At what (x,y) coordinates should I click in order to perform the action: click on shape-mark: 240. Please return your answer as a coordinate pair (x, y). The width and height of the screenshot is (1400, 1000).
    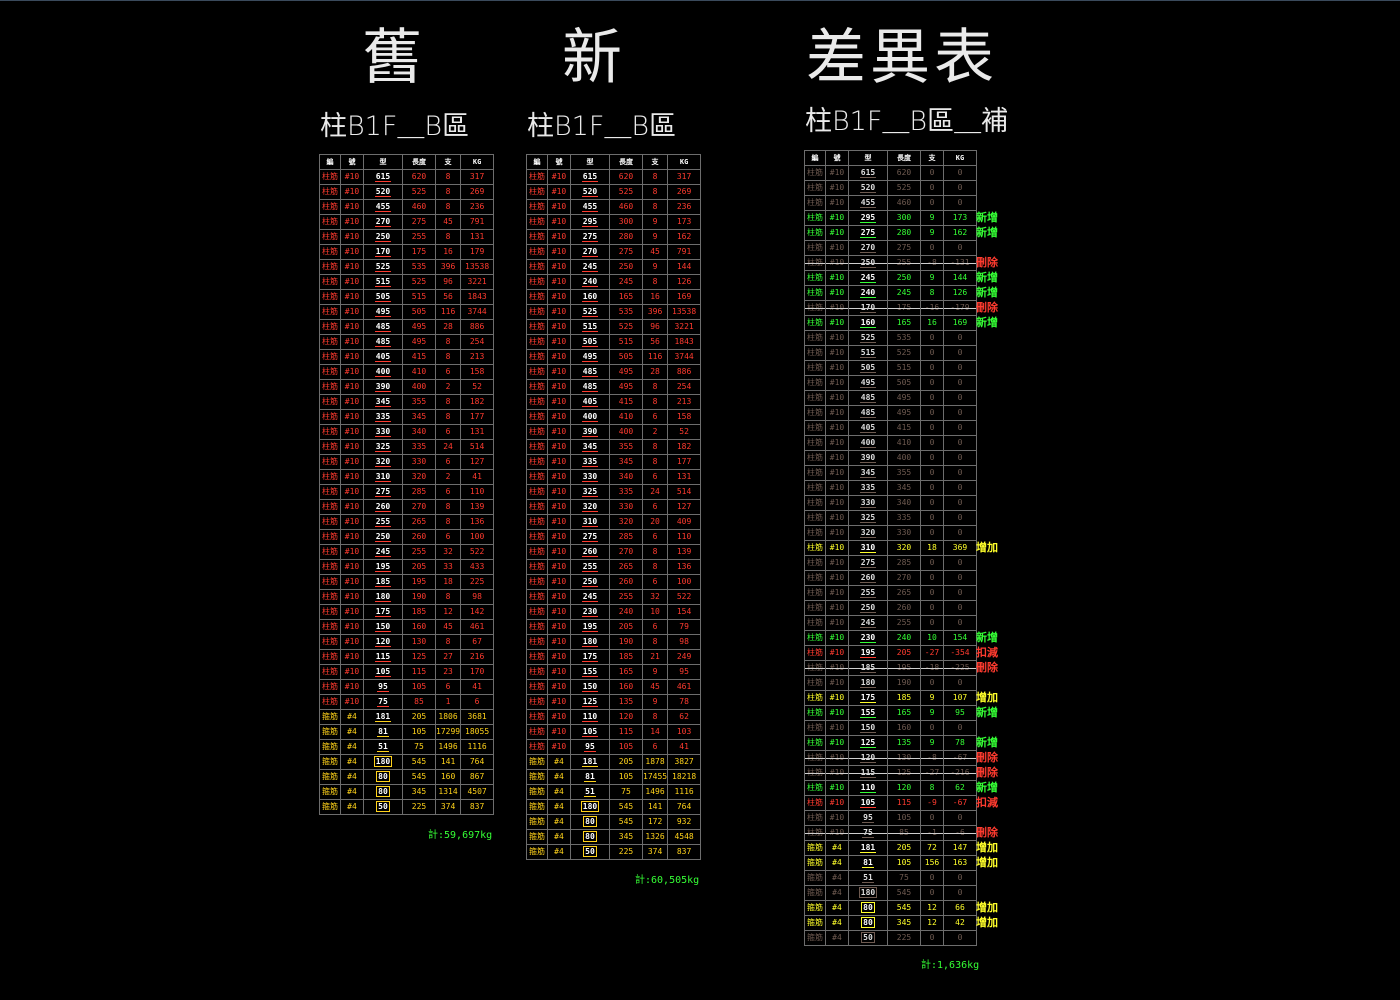
    Looking at the image, I should click on (868, 293).